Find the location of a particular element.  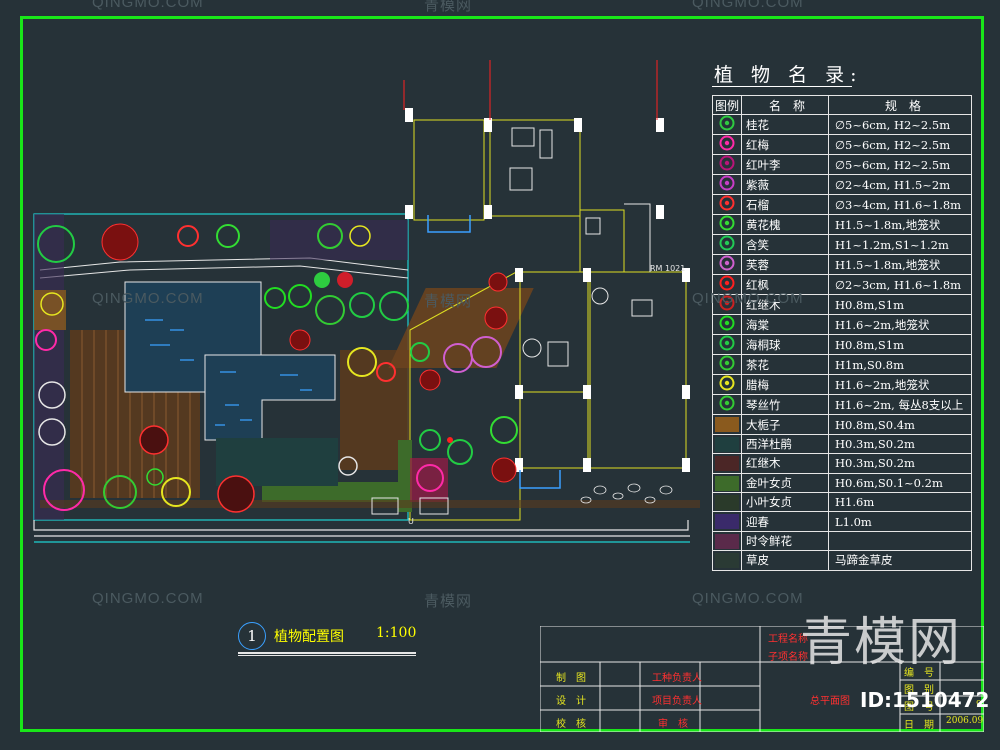

legend-row: 红继木 H0.3m,S0.2m is located at coordinates (842, 463).